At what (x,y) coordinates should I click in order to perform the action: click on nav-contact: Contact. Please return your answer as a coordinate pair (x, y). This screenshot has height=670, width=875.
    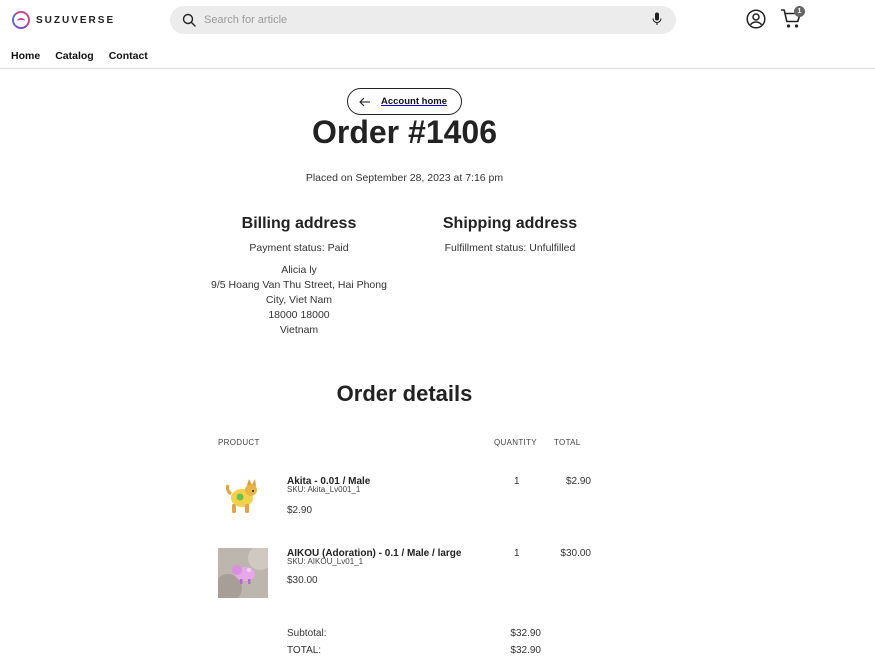
    Looking at the image, I should click on (128, 56).